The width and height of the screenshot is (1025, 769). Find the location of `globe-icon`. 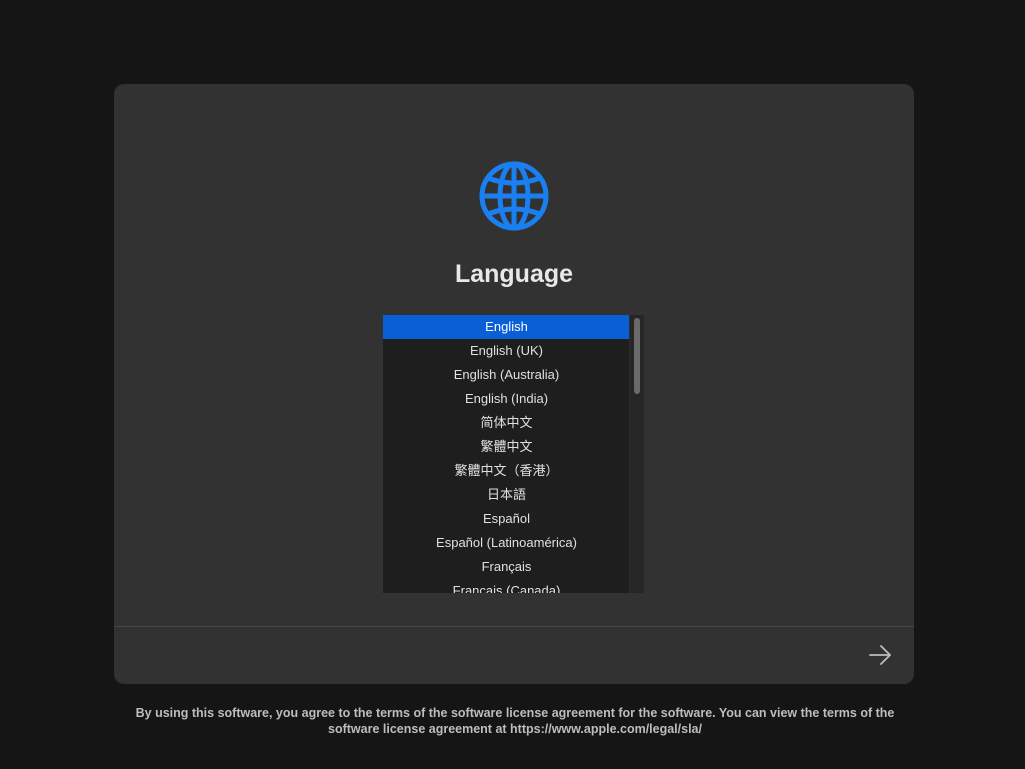

globe-icon is located at coordinates (514, 196).